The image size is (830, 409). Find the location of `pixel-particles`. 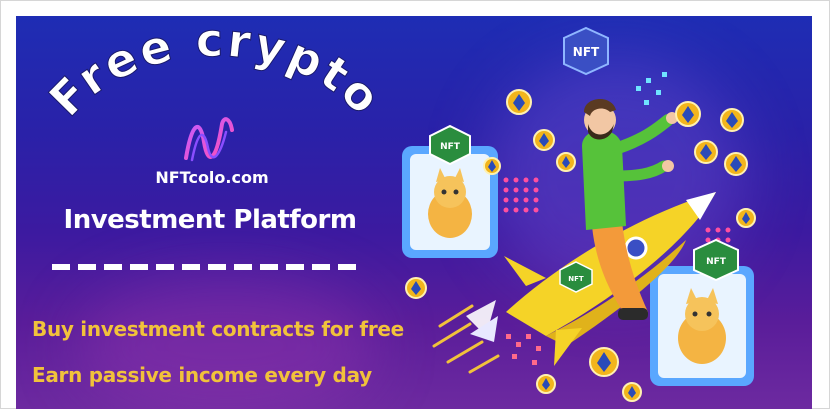

pixel-particles is located at coordinates (523, 349).